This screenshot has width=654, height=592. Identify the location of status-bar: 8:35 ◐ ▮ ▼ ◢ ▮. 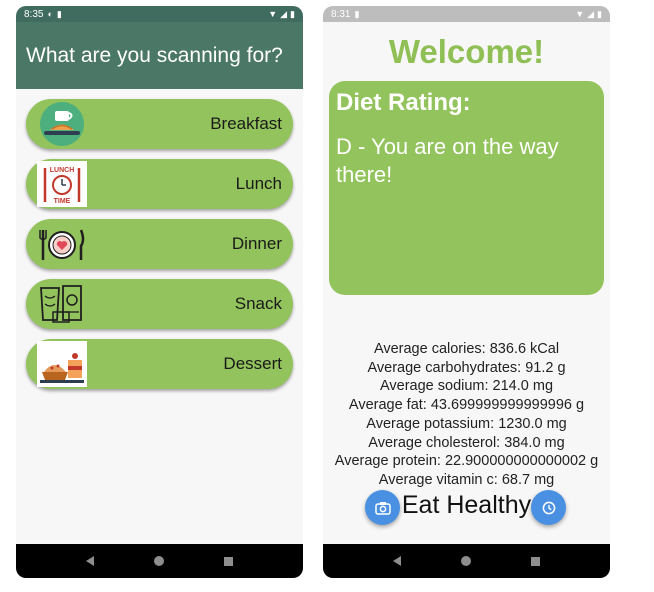
(159, 14).